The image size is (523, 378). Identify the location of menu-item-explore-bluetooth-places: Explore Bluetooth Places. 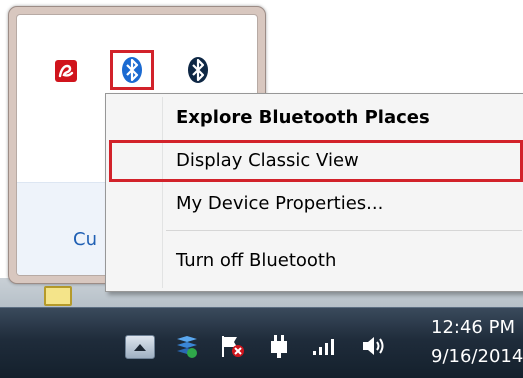
(303, 117).